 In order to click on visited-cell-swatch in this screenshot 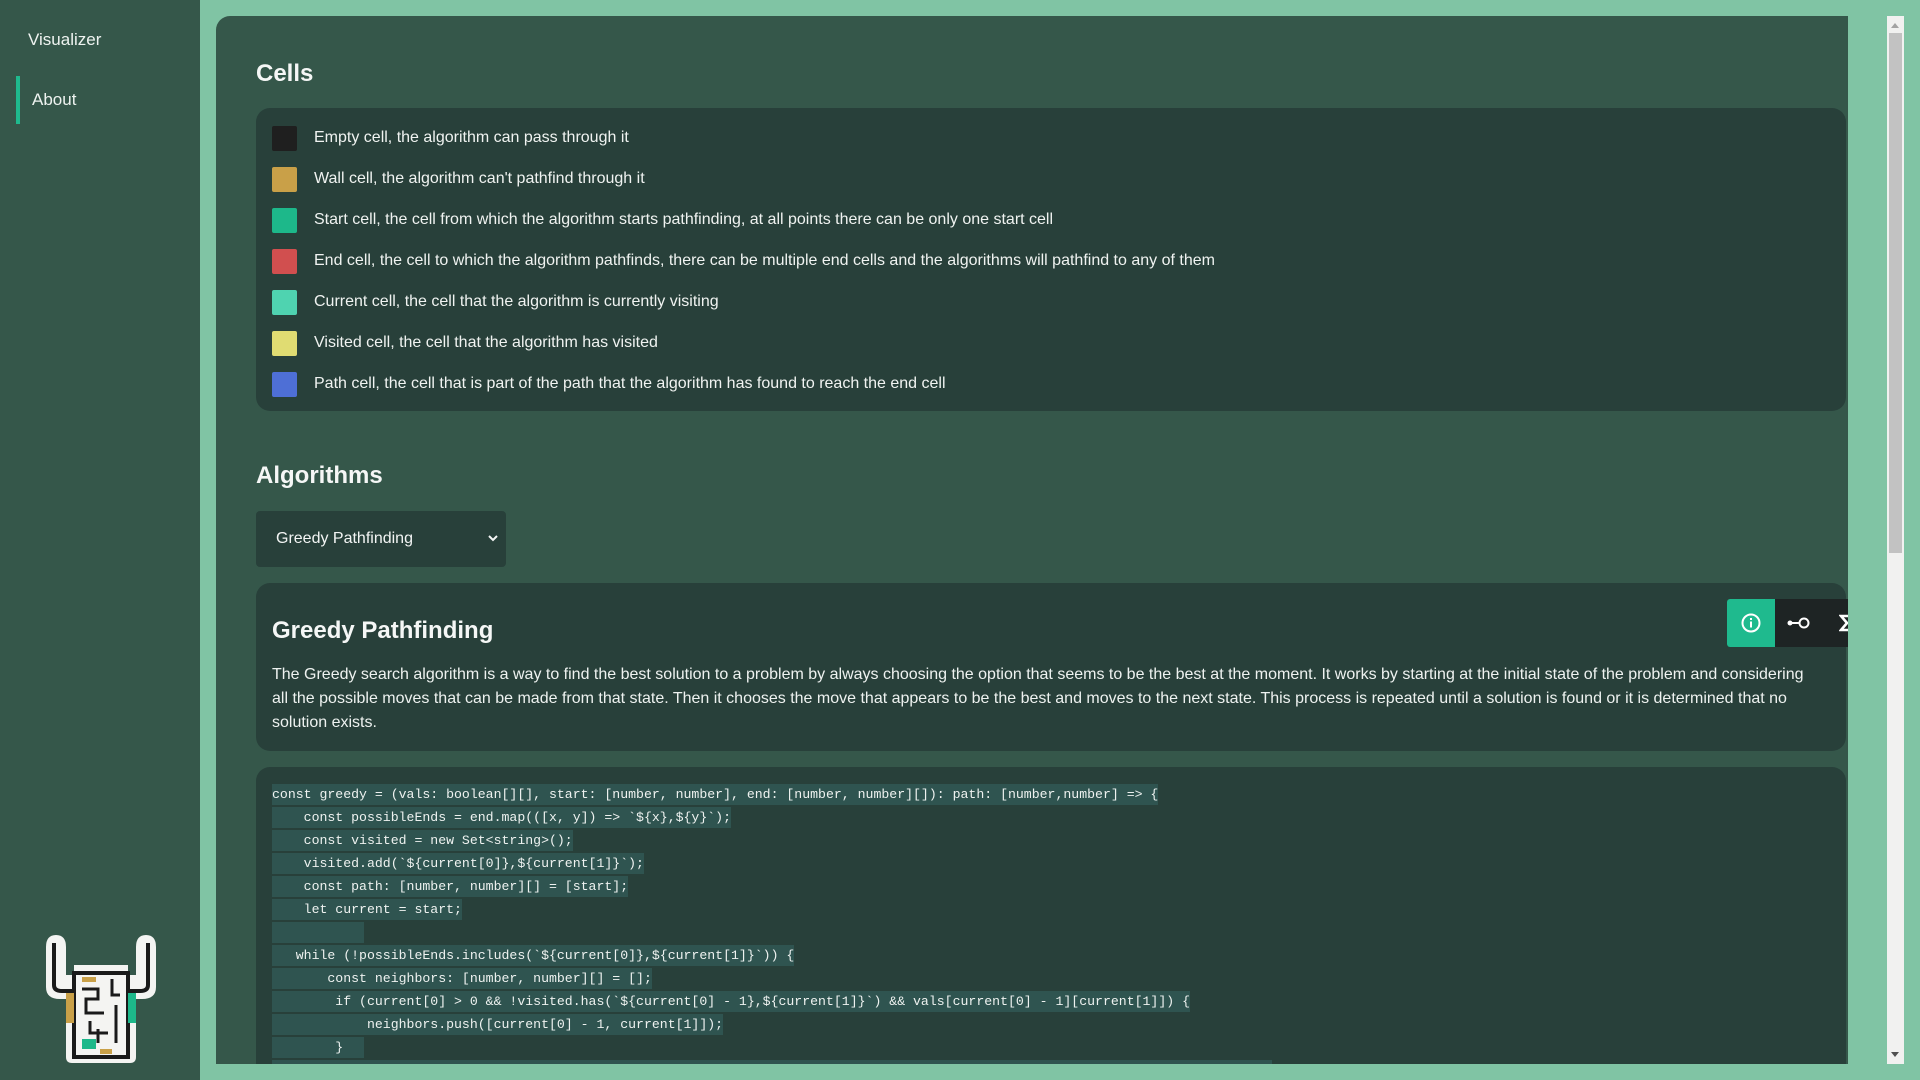, I will do `click(284, 343)`.